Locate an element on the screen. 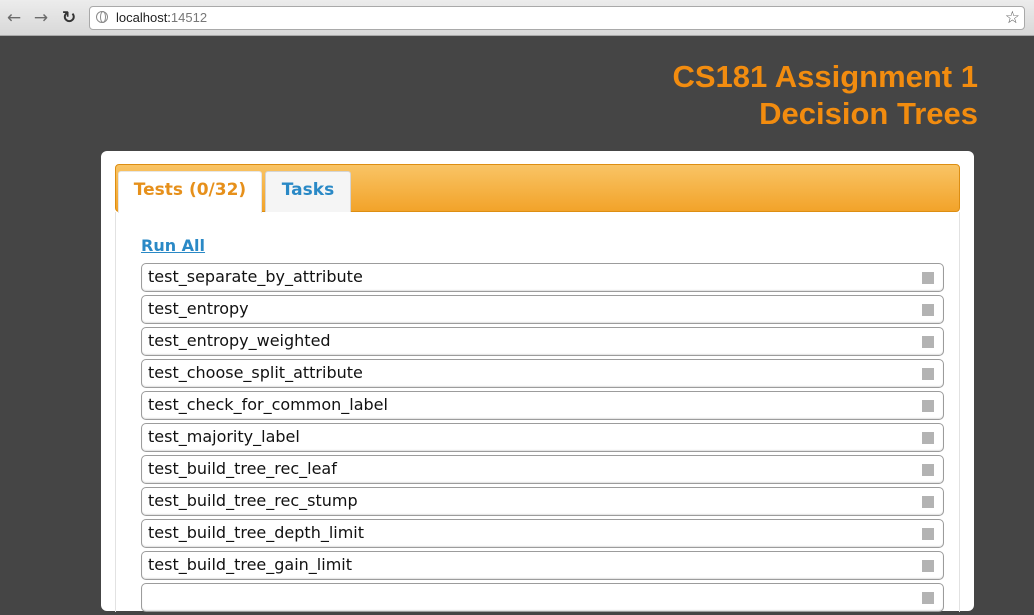 The width and height of the screenshot is (1034, 615). back-arrow-icon: ← is located at coordinates (14, 18).